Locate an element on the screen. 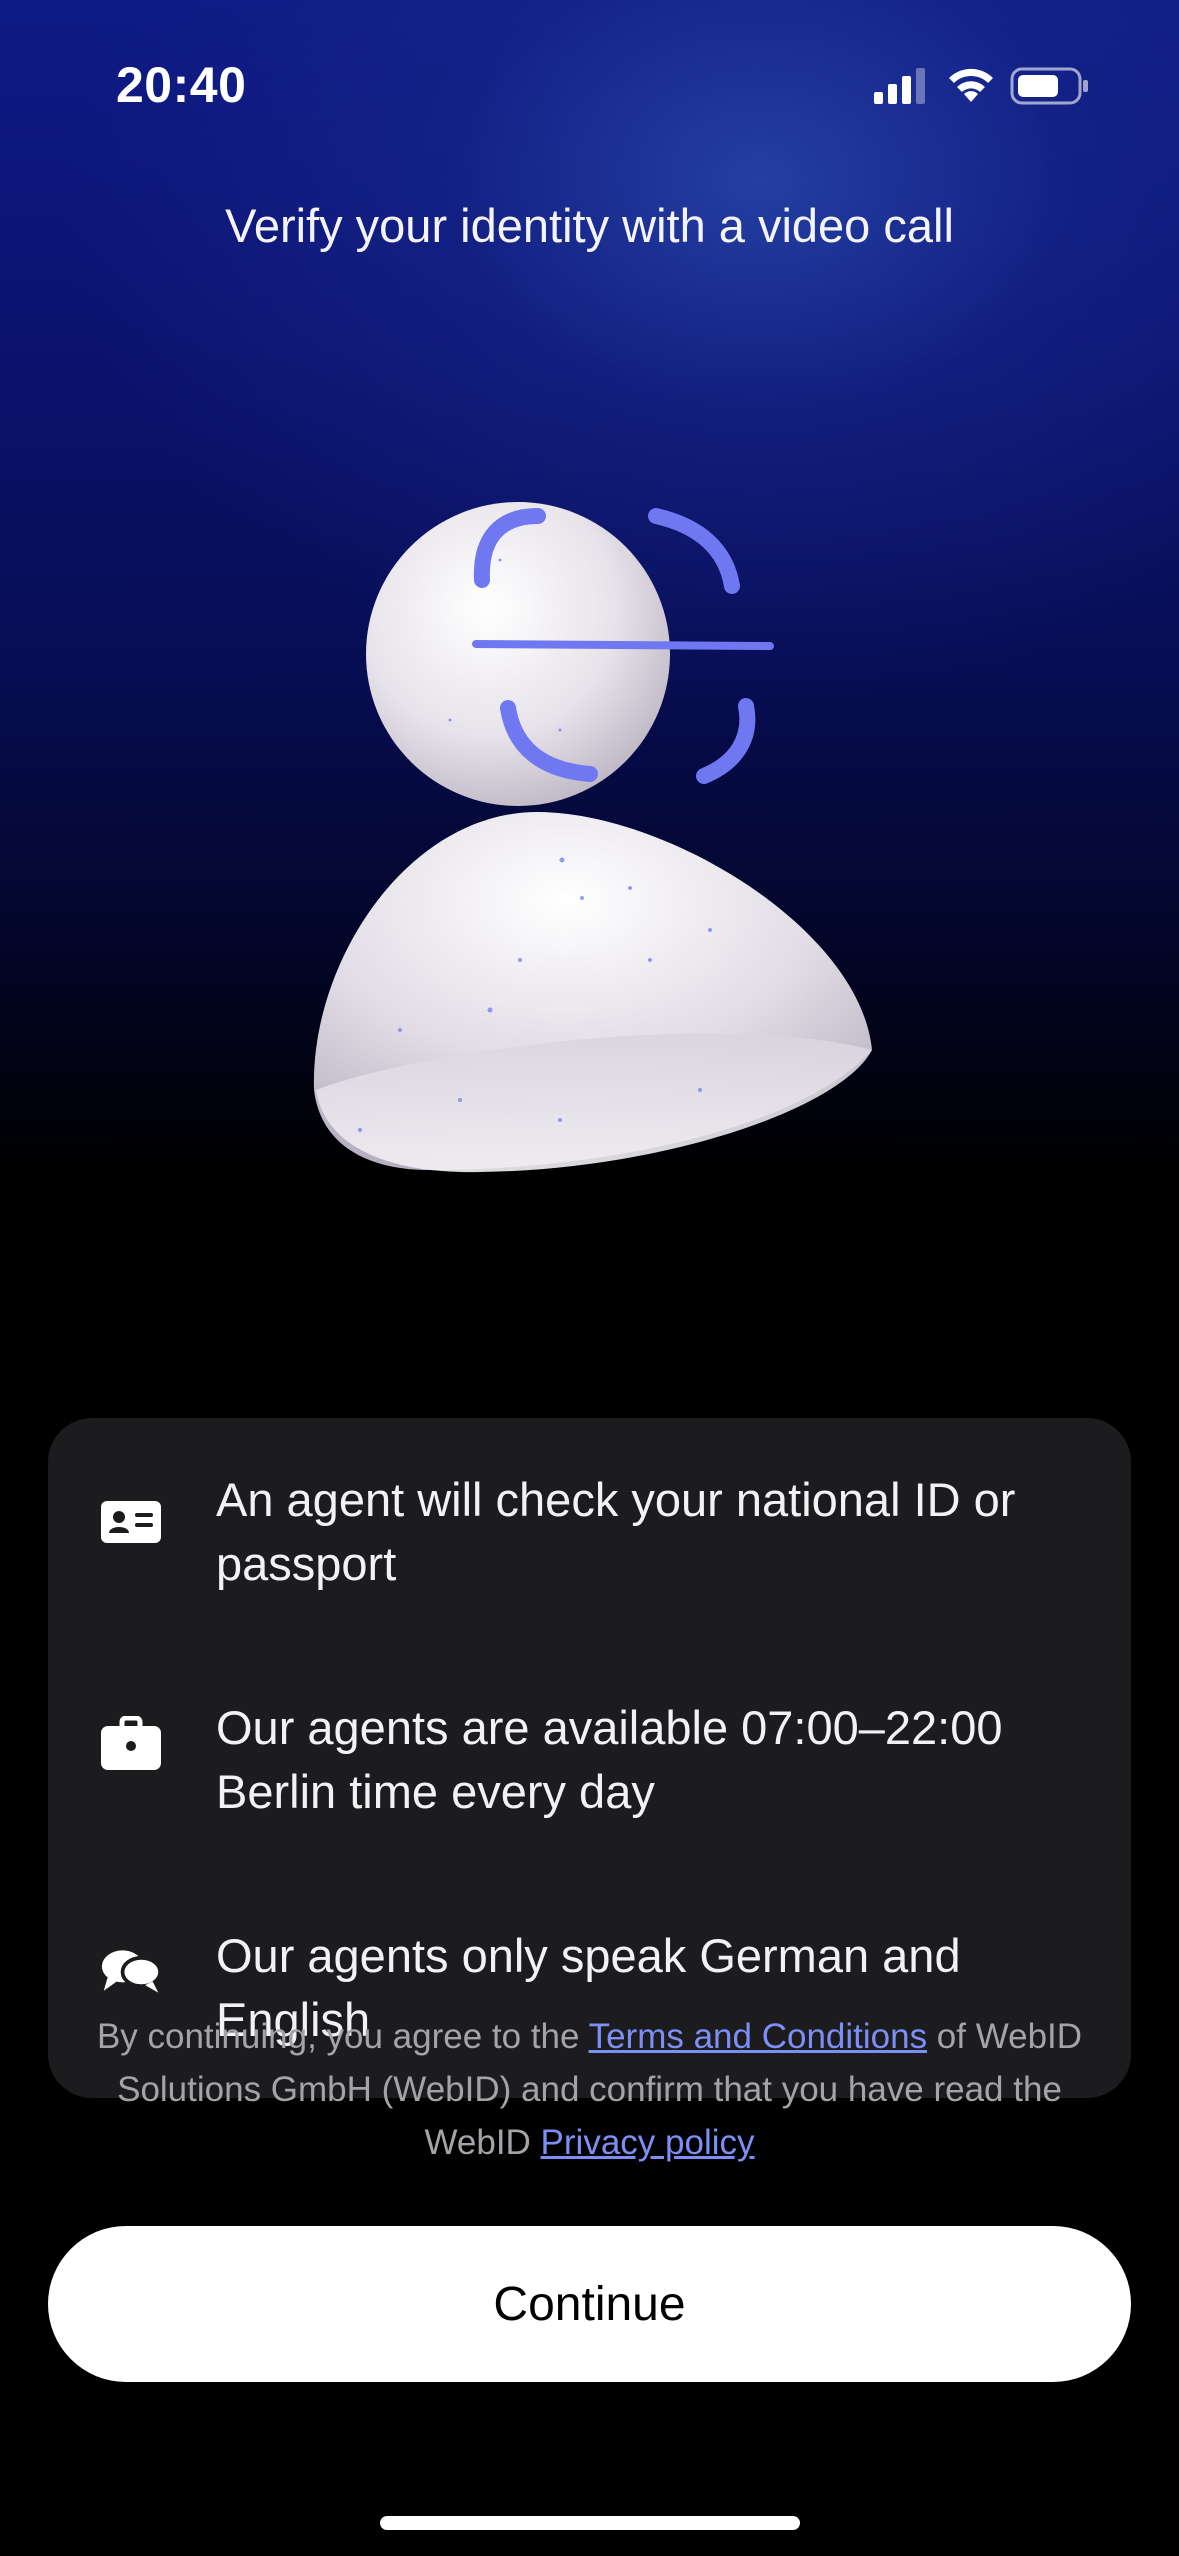 The width and height of the screenshot is (1179, 2556). wifi-icon is located at coordinates (971, 85).